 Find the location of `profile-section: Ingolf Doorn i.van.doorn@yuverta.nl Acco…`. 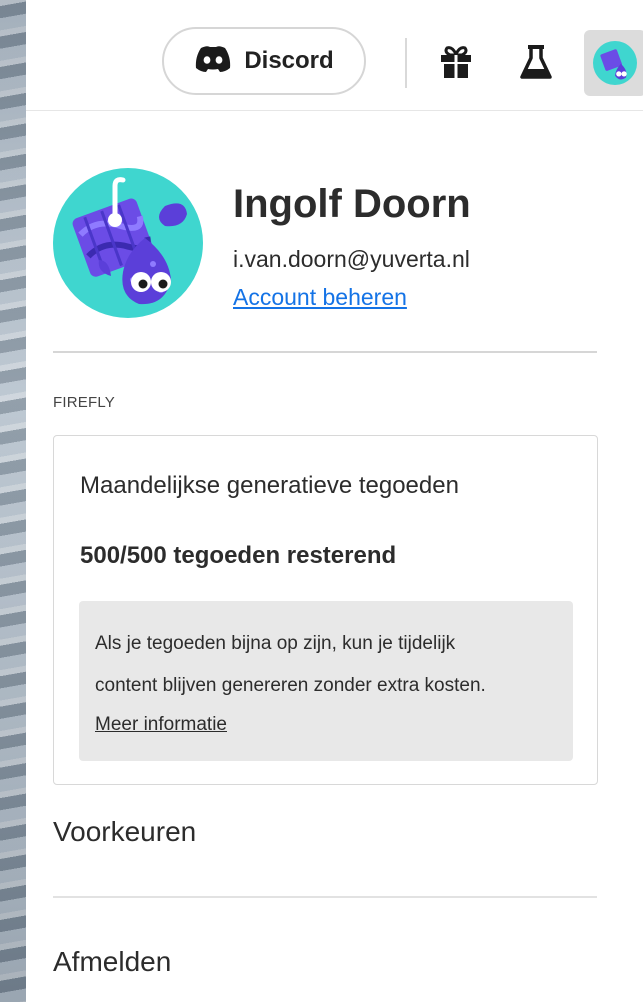

profile-section: Ingolf Doorn i.van.doorn@yuverta.nl Acco… is located at coordinates (333, 243).